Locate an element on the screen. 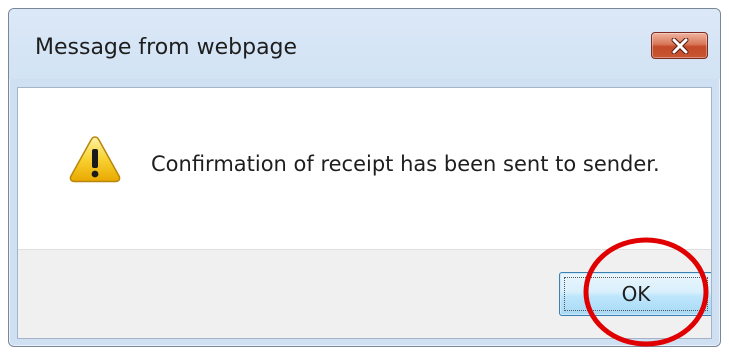  red-highlight-circle is located at coordinates (646, 292).